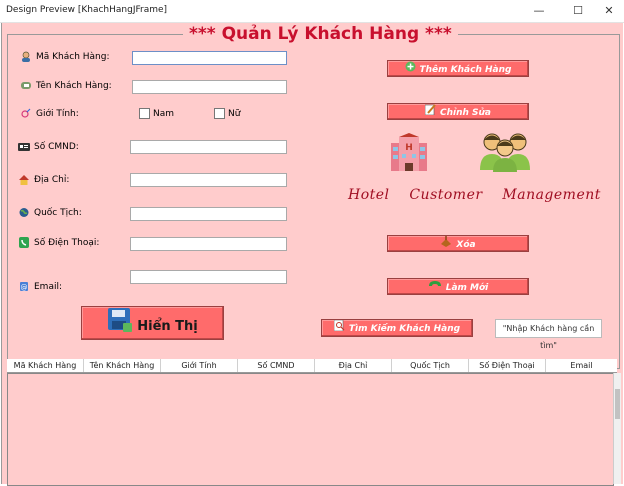 This screenshot has height=486, width=624. Describe the element at coordinates (409, 148) in the screenshot. I see `svg-text: H` at that location.